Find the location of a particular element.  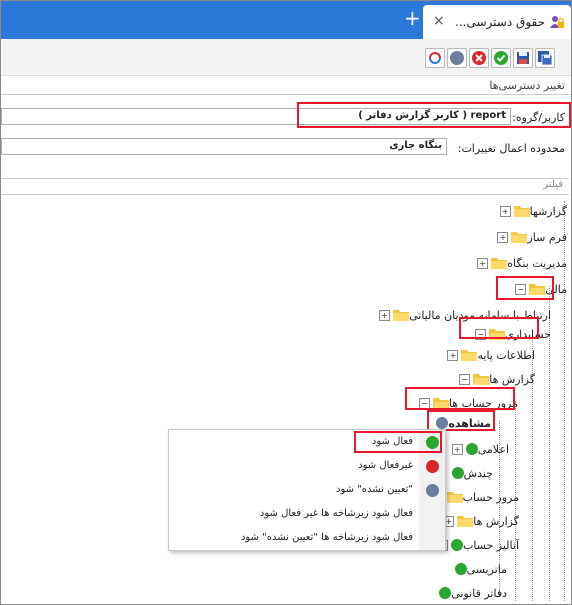

save-as-icon is located at coordinates (545, 58).